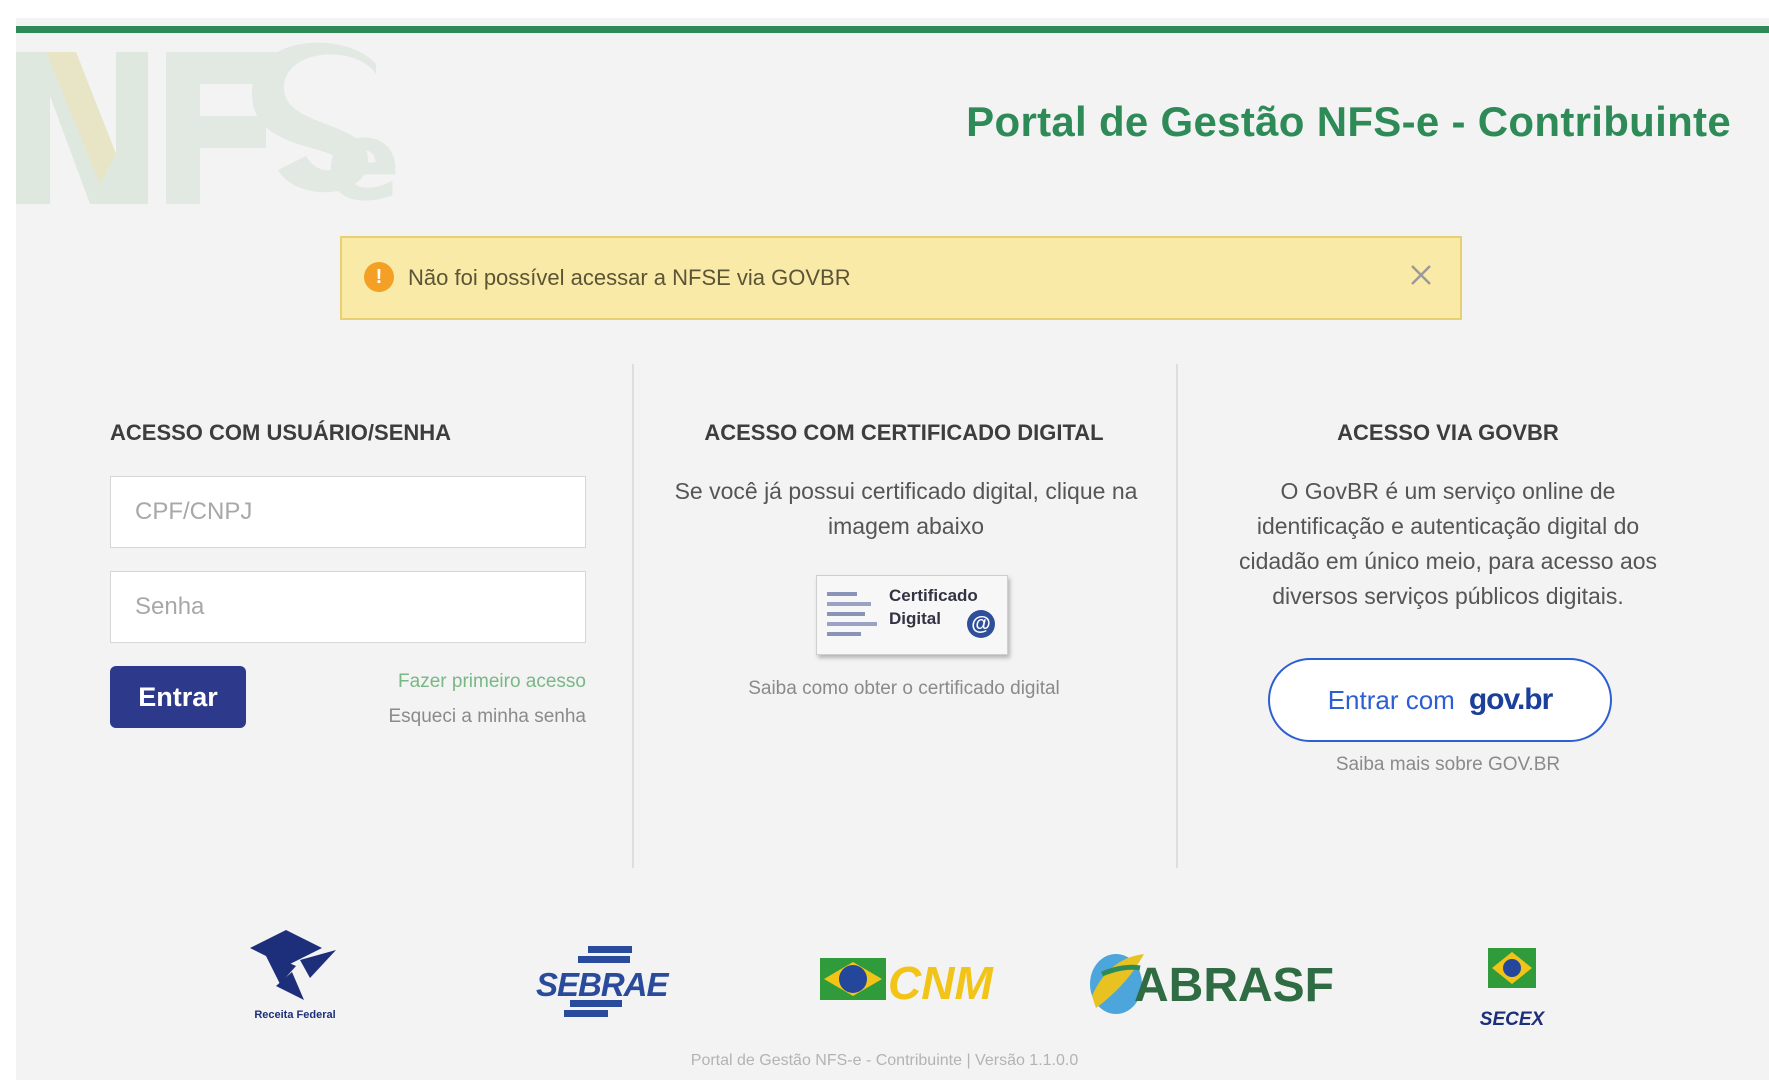 Image resolution: width=1769 pixels, height=1086 pixels. I want to click on at-sign-icon: @, so click(981, 624).